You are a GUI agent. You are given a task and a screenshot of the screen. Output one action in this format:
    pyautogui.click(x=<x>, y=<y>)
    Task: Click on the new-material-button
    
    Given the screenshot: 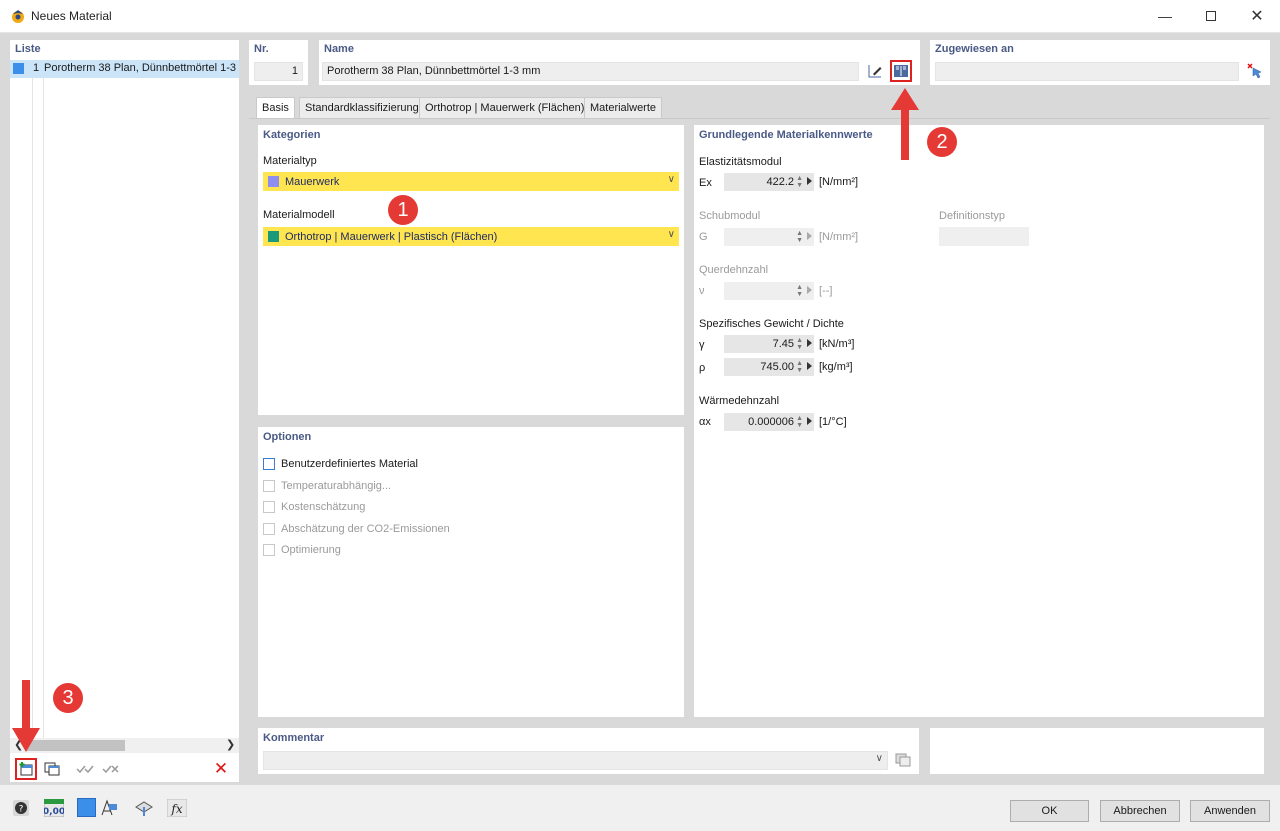 What is the action you would take?
    pyautogui.click(x=26, y=769)
    